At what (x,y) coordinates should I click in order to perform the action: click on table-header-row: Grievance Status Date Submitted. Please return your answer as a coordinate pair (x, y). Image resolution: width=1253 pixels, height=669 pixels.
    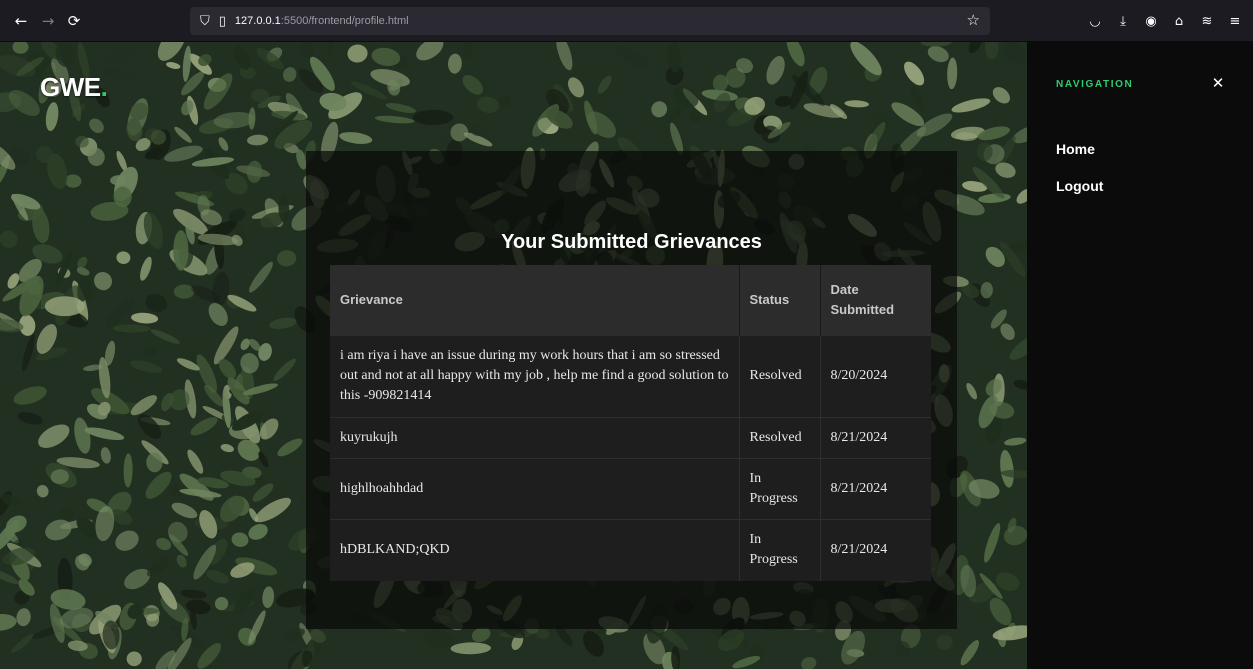
    Looking at the image, I should click on (630, 300).